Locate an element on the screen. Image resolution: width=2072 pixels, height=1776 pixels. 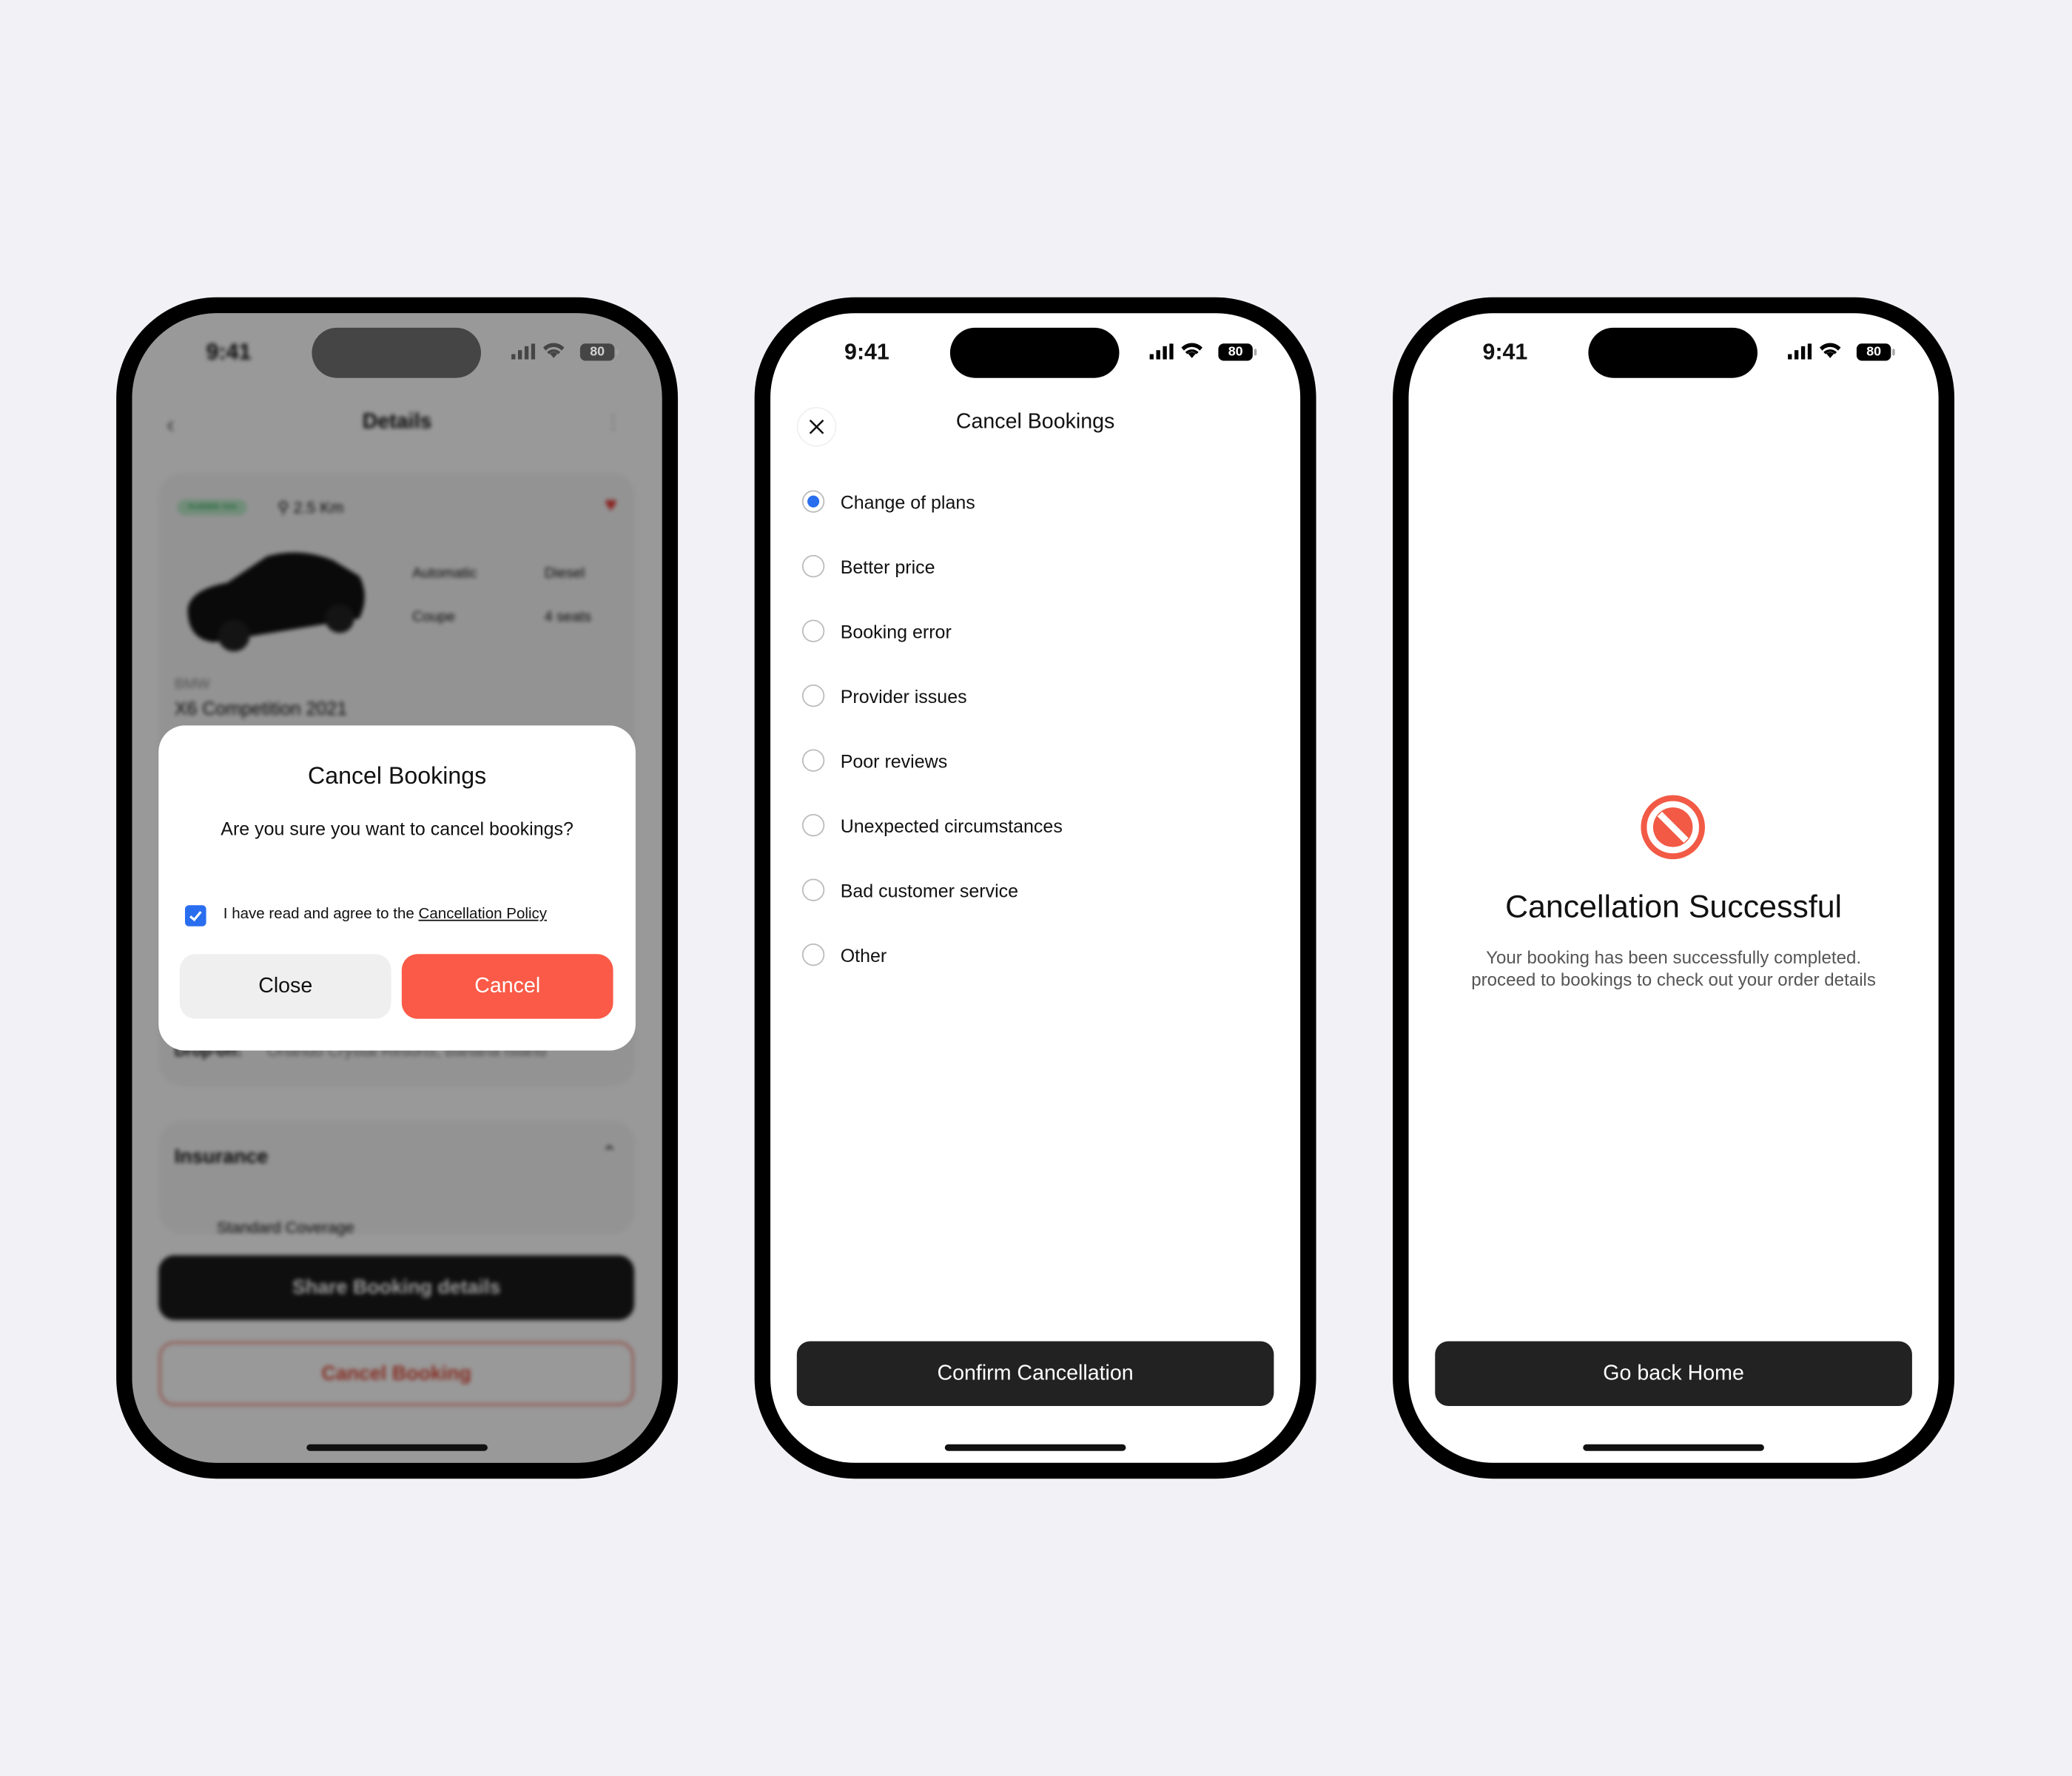
reason-option: Unexpected circumstances is located at coordinates (932, 825).